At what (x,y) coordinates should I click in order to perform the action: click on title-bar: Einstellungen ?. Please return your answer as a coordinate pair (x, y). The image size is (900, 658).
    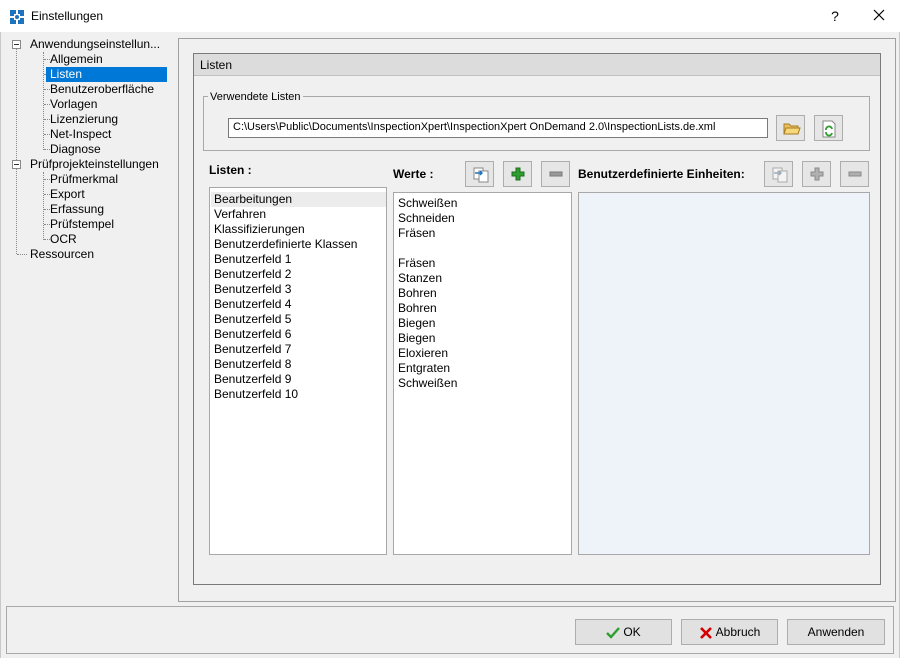
    Looking at the image, I should click on (450, 16).